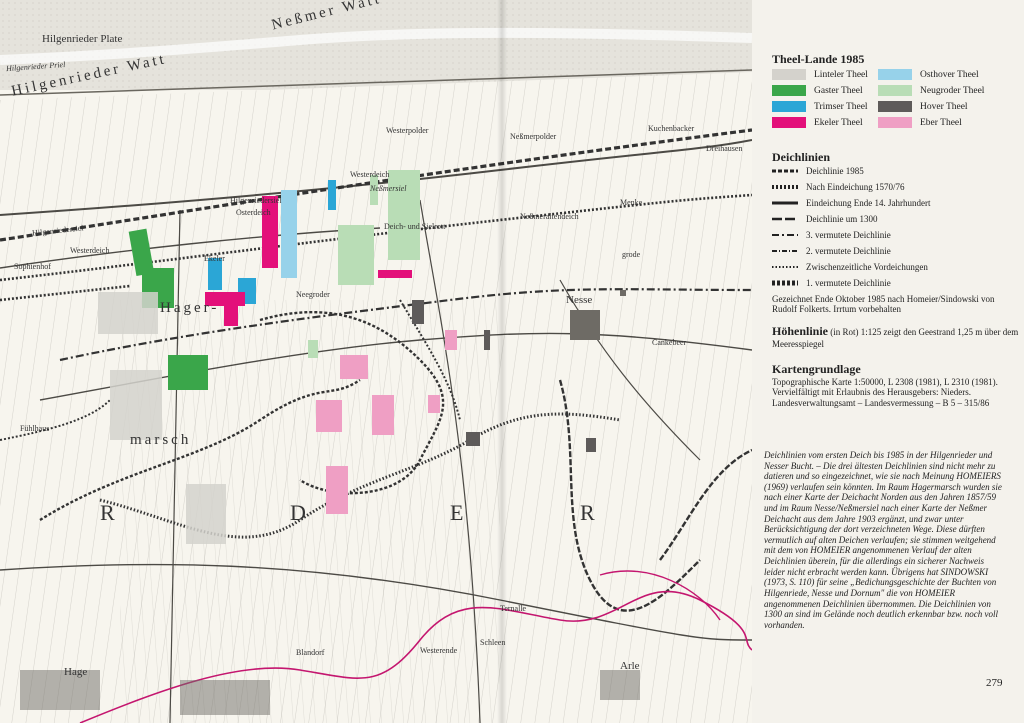 The height and width of the screenshot is (723, 1024). I want to click on dike-legend-3: 3. vermutete Deichlinie, so click(831, 235).